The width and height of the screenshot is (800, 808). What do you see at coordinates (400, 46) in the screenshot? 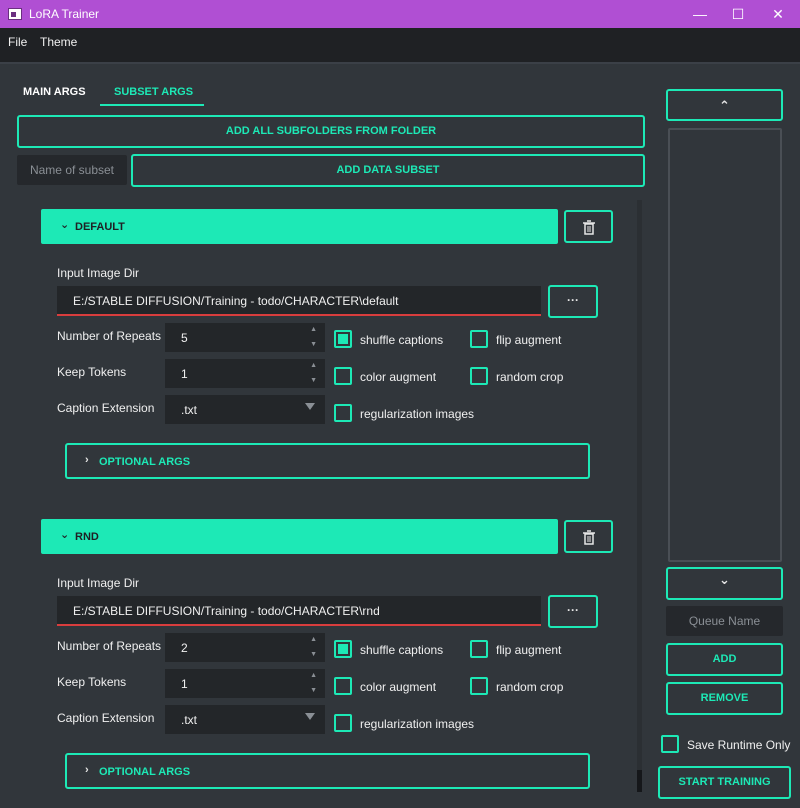
I see `menu-bar: File Theme` at bounding box center [400, 46].